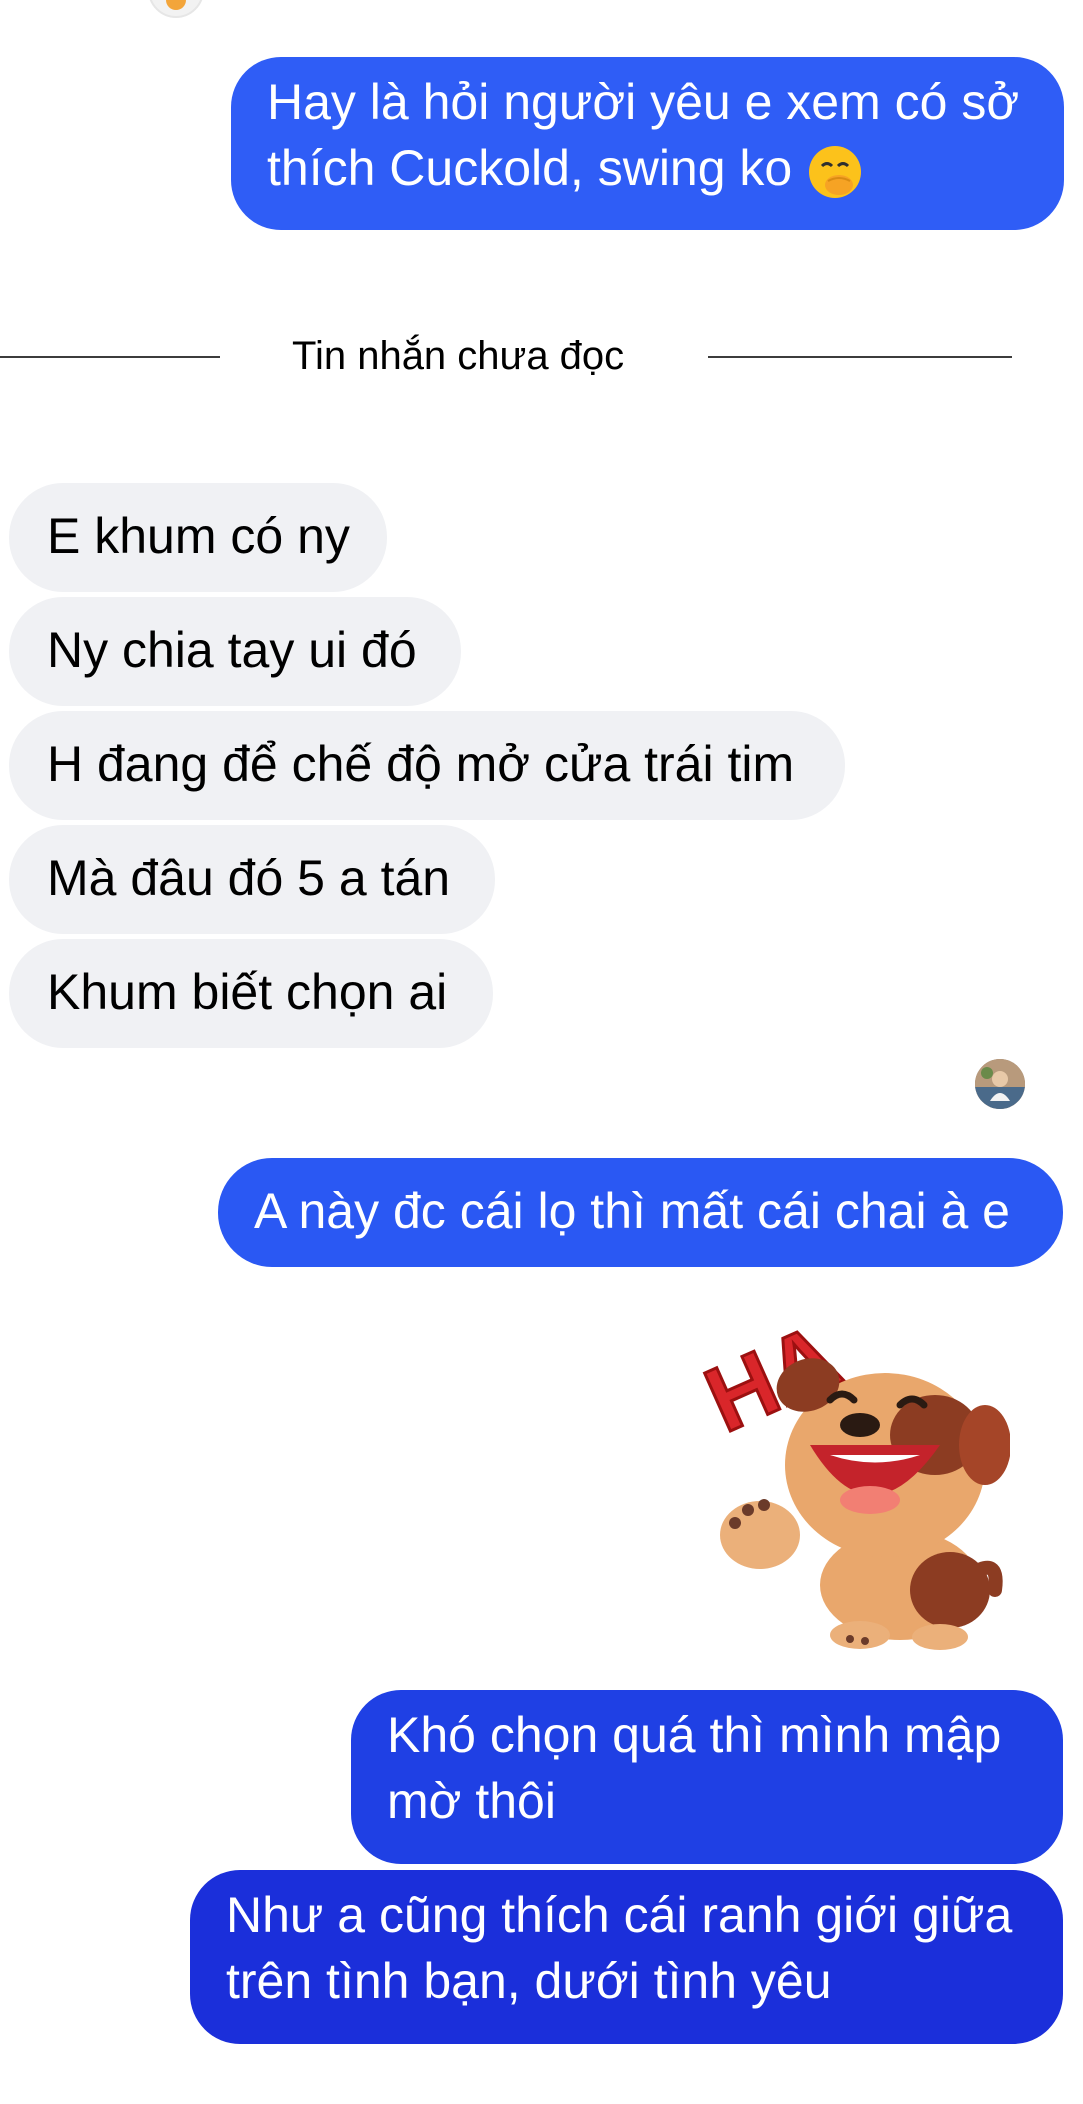 The image size is (1083, 2104). I want to click on message-line: Khó chọn quá thì mình mập, so click(694, 1735).